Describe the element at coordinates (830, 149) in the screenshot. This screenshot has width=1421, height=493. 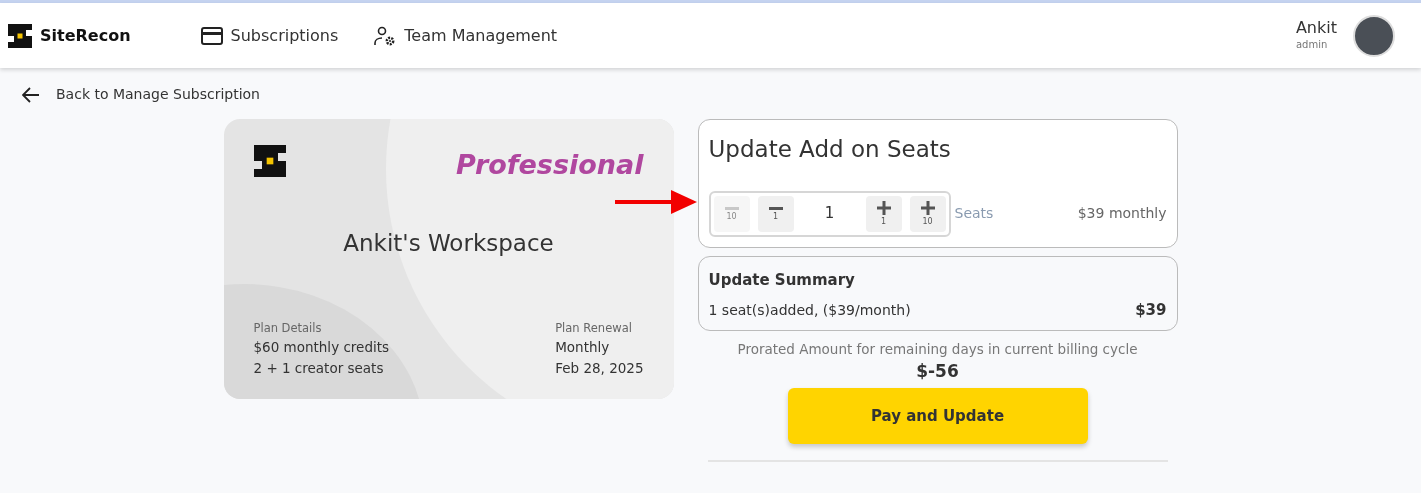
I see `panel-title: Update Add on Seats` at that location.